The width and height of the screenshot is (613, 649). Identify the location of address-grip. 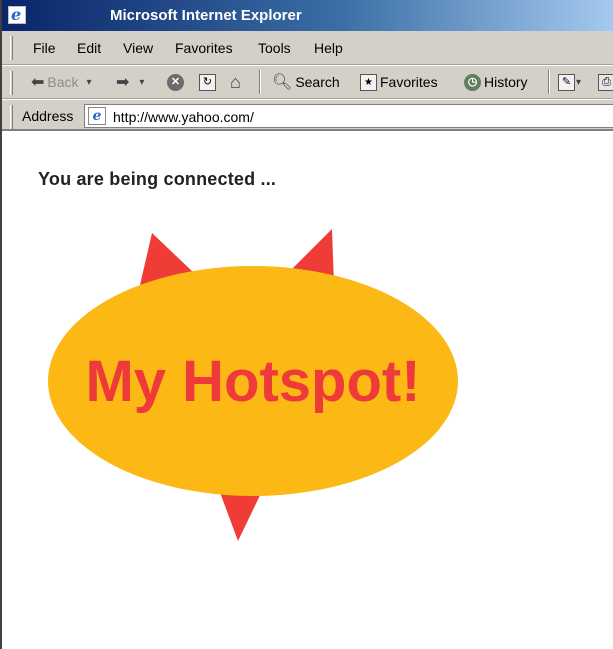
(11, 117).